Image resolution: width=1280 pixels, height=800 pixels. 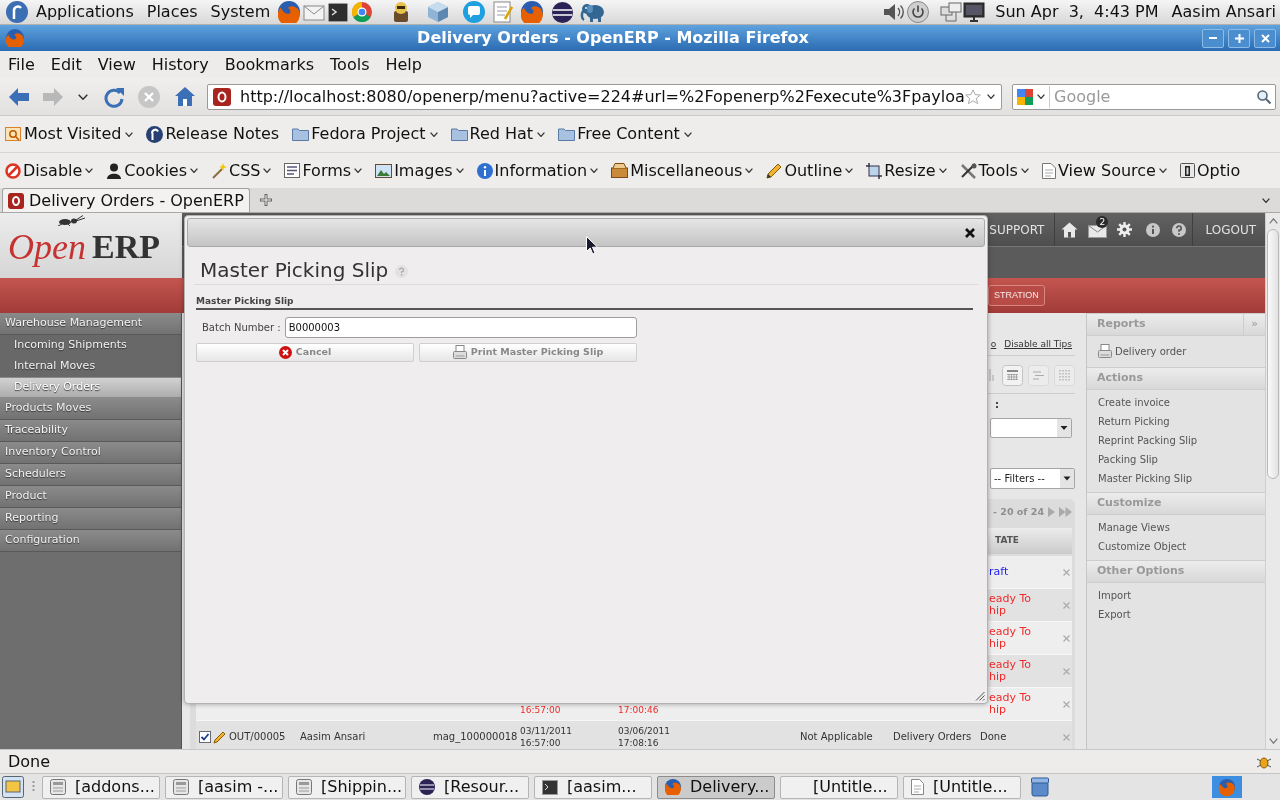 What do you see at coordinates (90, 324) in the screenshot?
I see `sidebar-menu-item: Warehouse Management` at bounding box center [90, 324].